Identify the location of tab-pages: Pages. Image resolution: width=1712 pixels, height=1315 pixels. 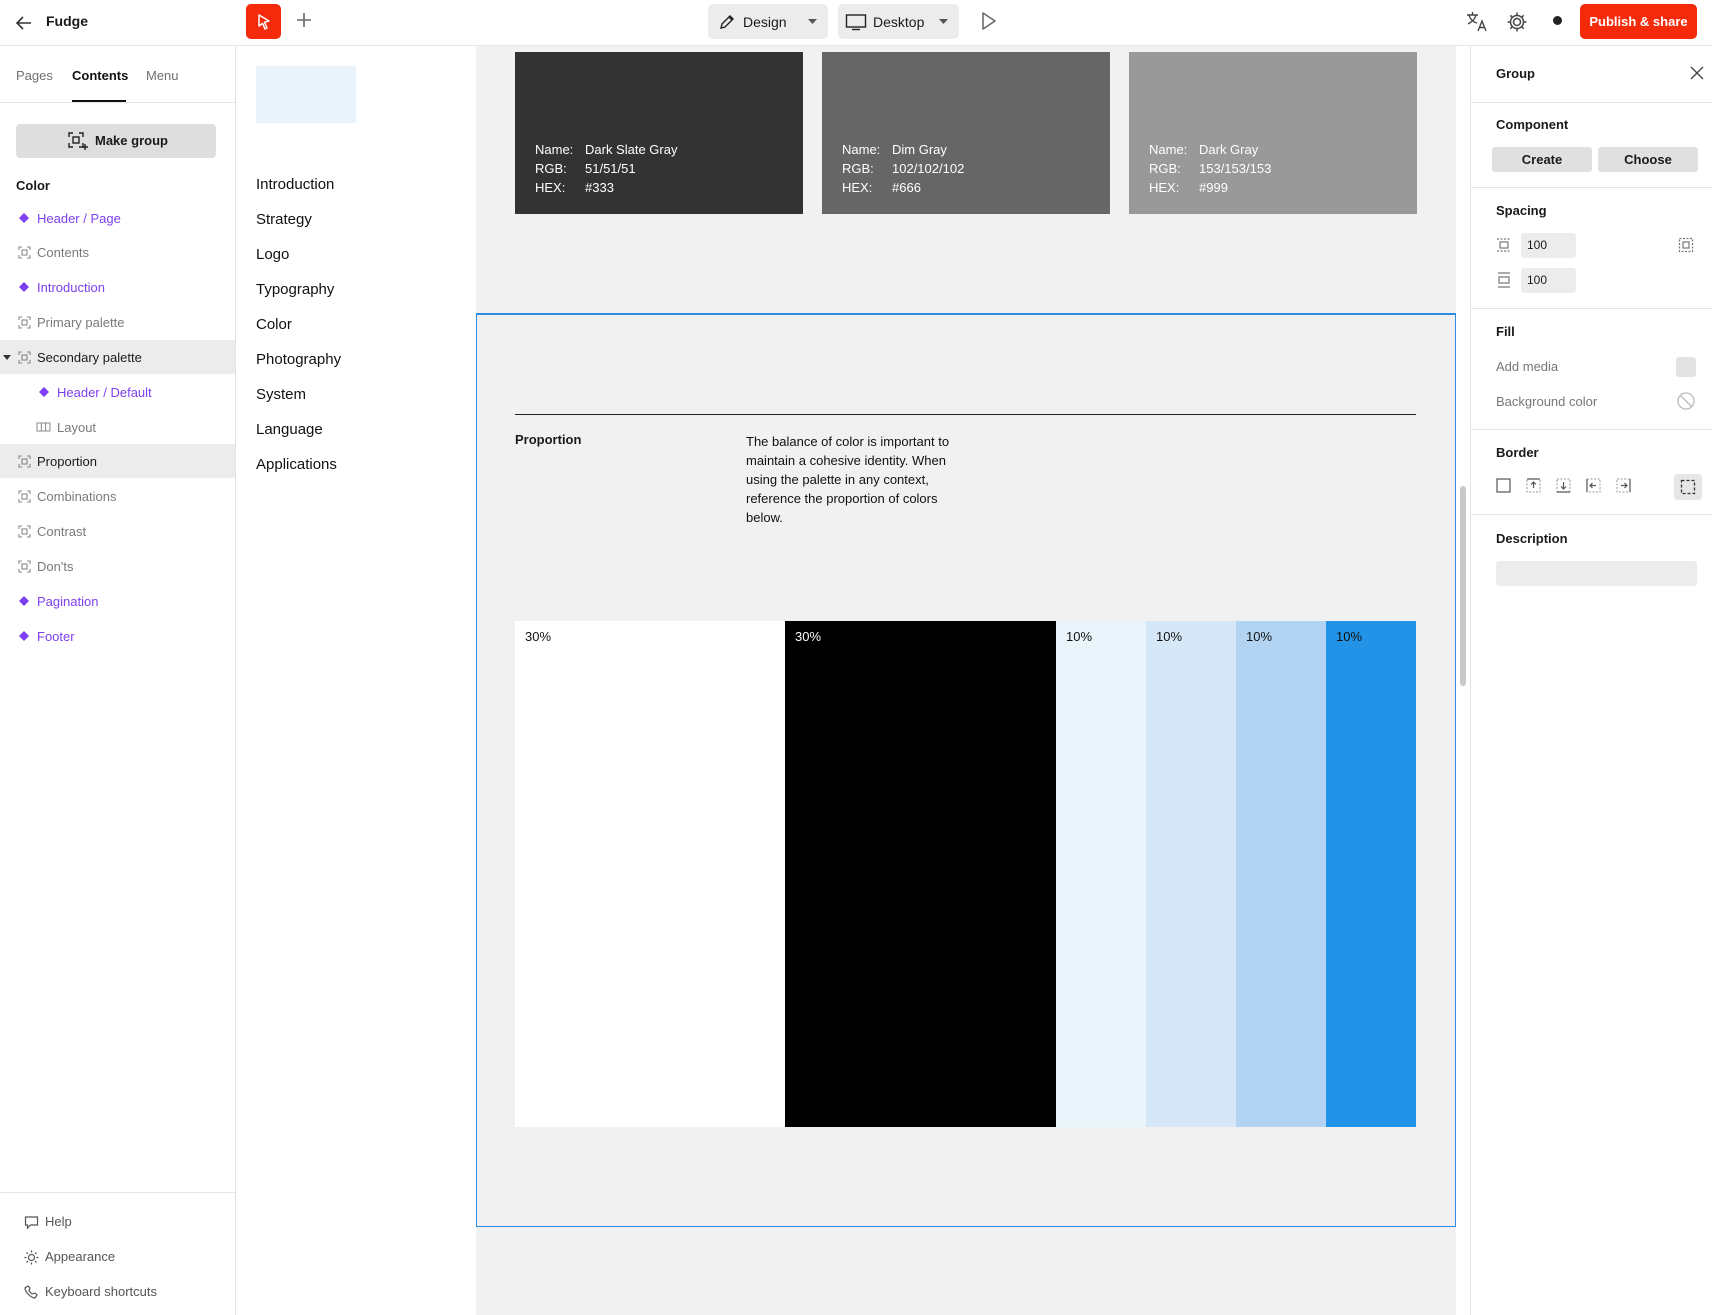
(34, 75).